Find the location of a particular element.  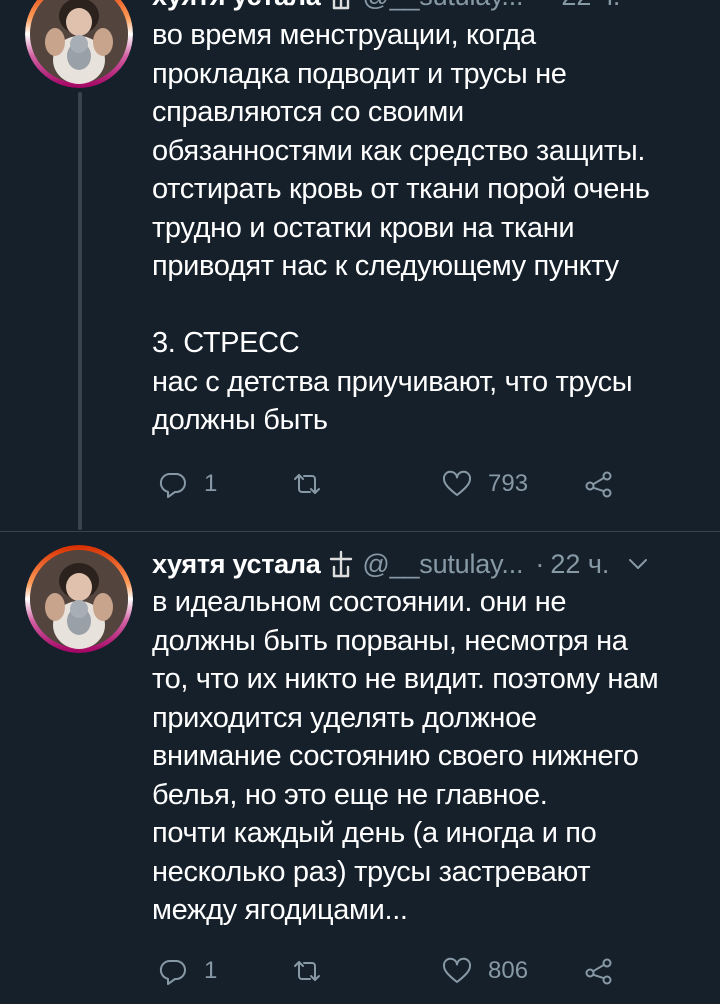

tweet-text-line: во время менструации, когда is located at coordinates (344, 35).